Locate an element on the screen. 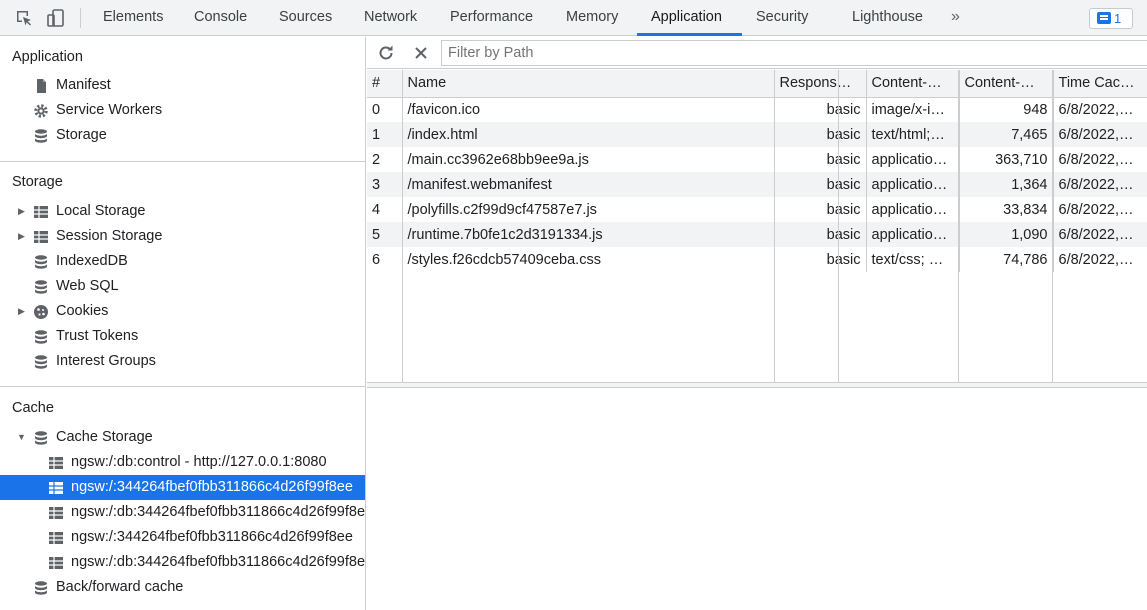  cell-index: 5 is located at coordinates (385, 234).